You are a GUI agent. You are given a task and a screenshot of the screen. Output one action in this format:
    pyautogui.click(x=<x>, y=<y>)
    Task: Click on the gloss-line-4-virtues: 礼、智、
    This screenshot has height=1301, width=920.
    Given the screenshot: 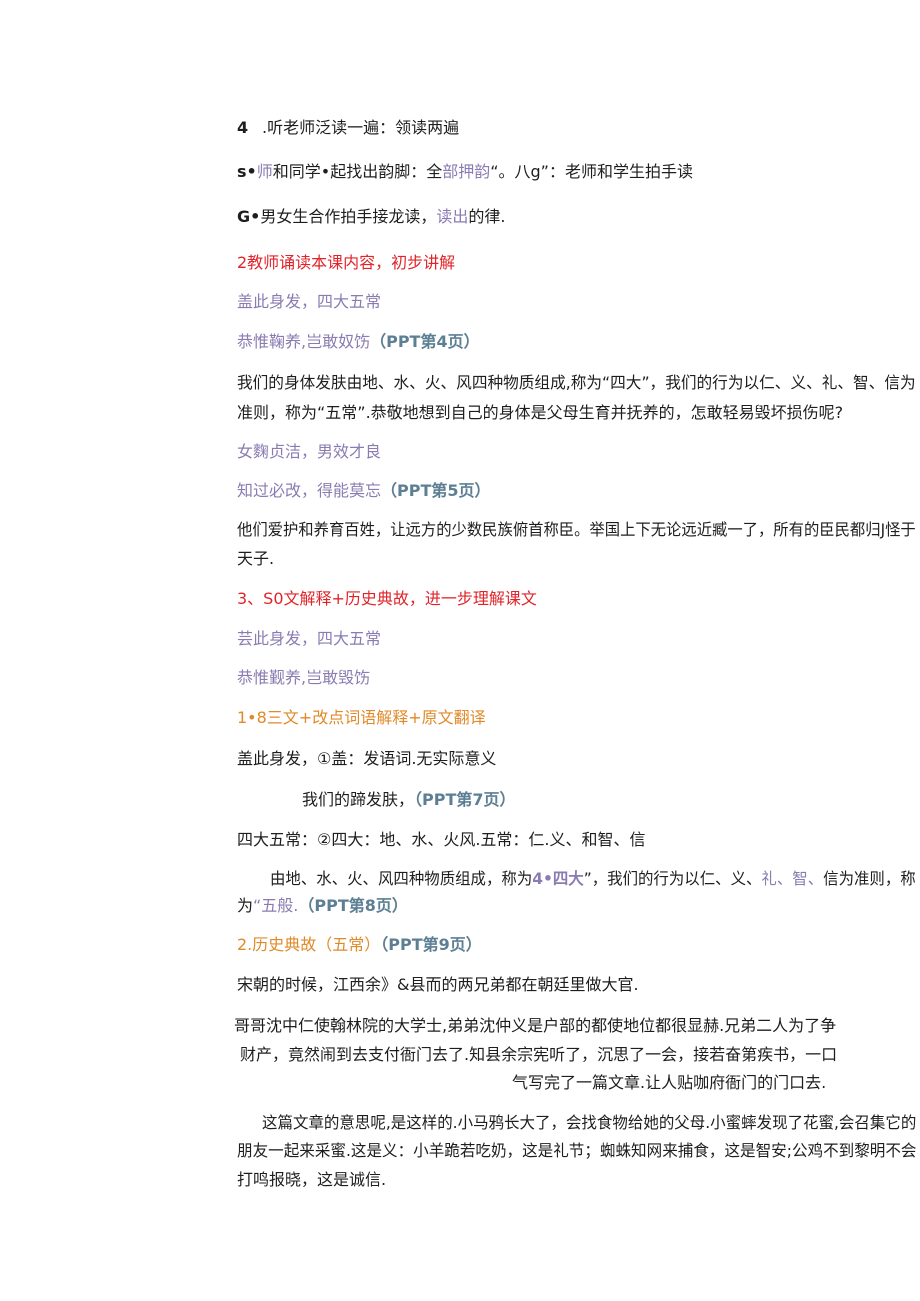 What is the action you would take?
    pyautogui.click(x=792, y=878)
    